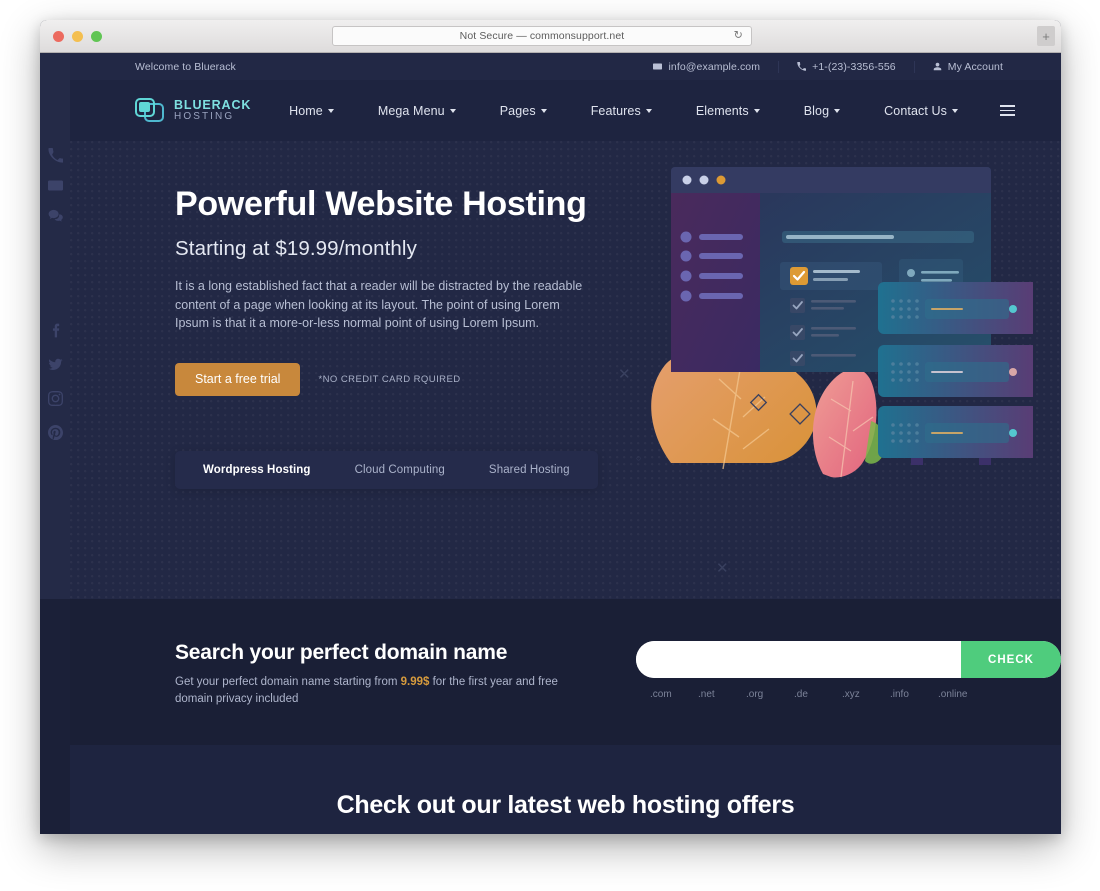 The height and width of the screenshot is (891, 1100). What do you see at coordinates (389, 379) in the screenshot?
I see `no-credit-card-note: *NO CREDIT CARD RQUIRED` at bounding box center [389, 379].